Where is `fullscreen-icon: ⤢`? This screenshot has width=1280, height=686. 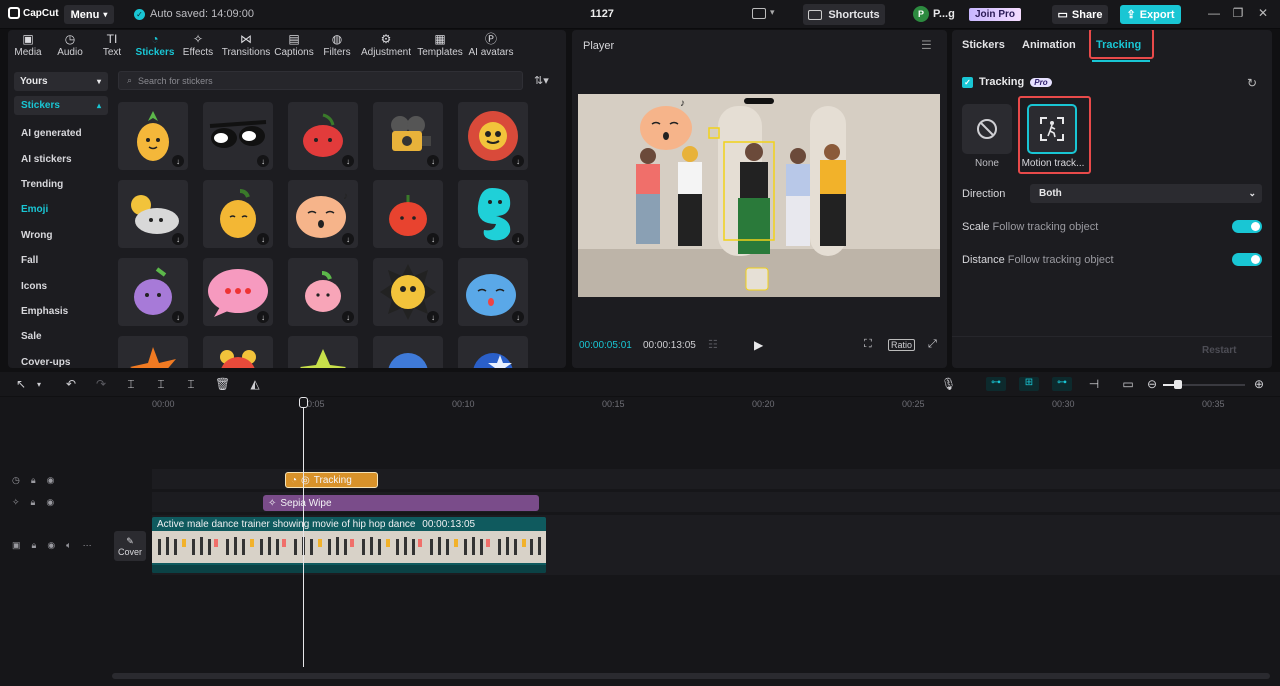
fullscreen-icon: ⤢ is located at coordinates (932, 344).